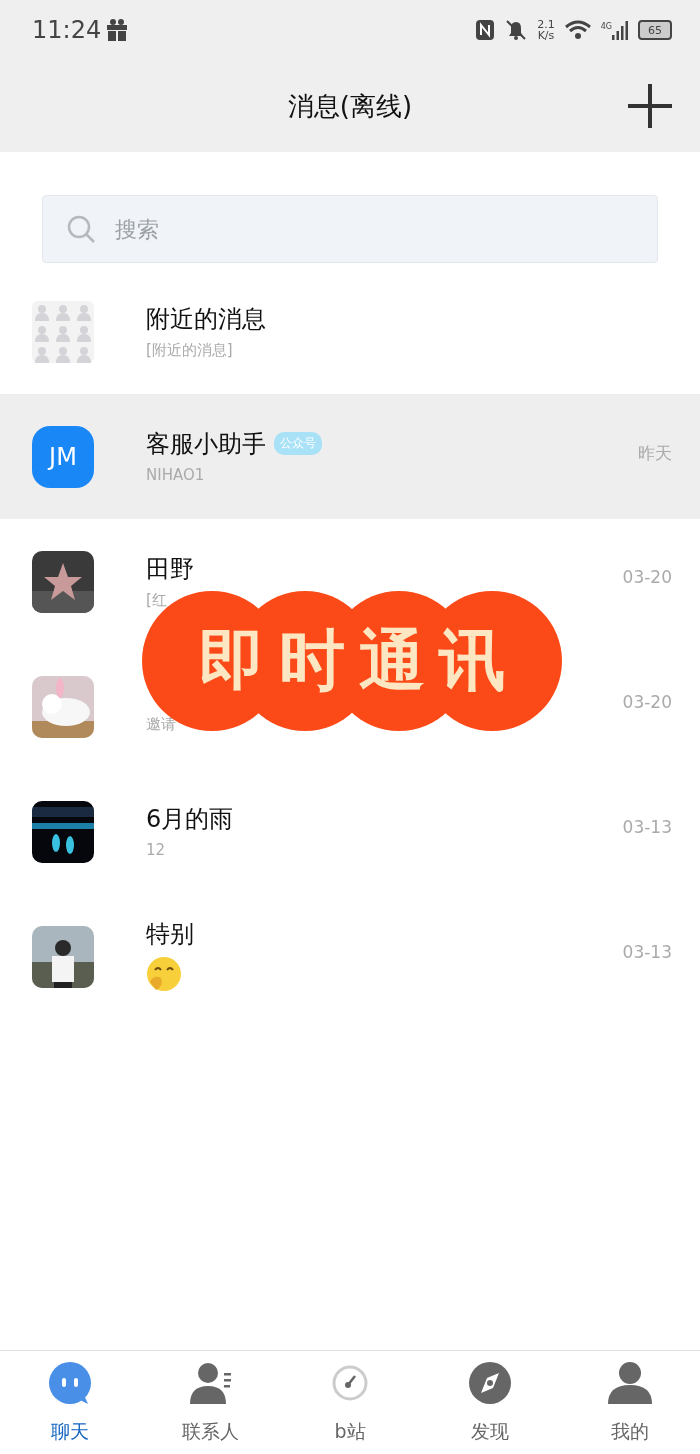 Image resolution: width=700 pixels, height=1454 pixels. Describe the element at coordinates (170, 934) in the screenshot. I see `contact-name: 特别` at that location.